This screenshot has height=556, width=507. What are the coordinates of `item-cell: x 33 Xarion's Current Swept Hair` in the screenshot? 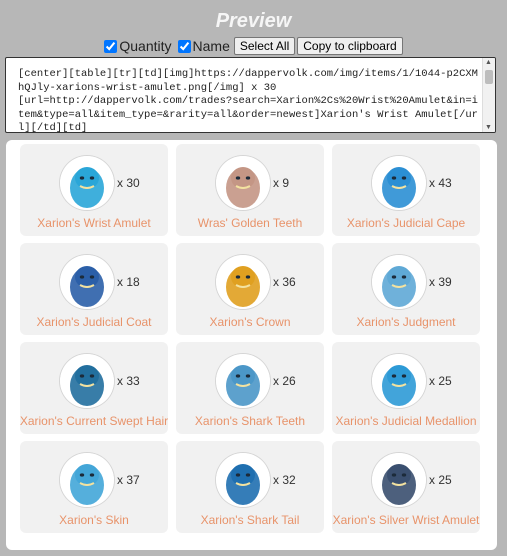 It's located at (94, 388).